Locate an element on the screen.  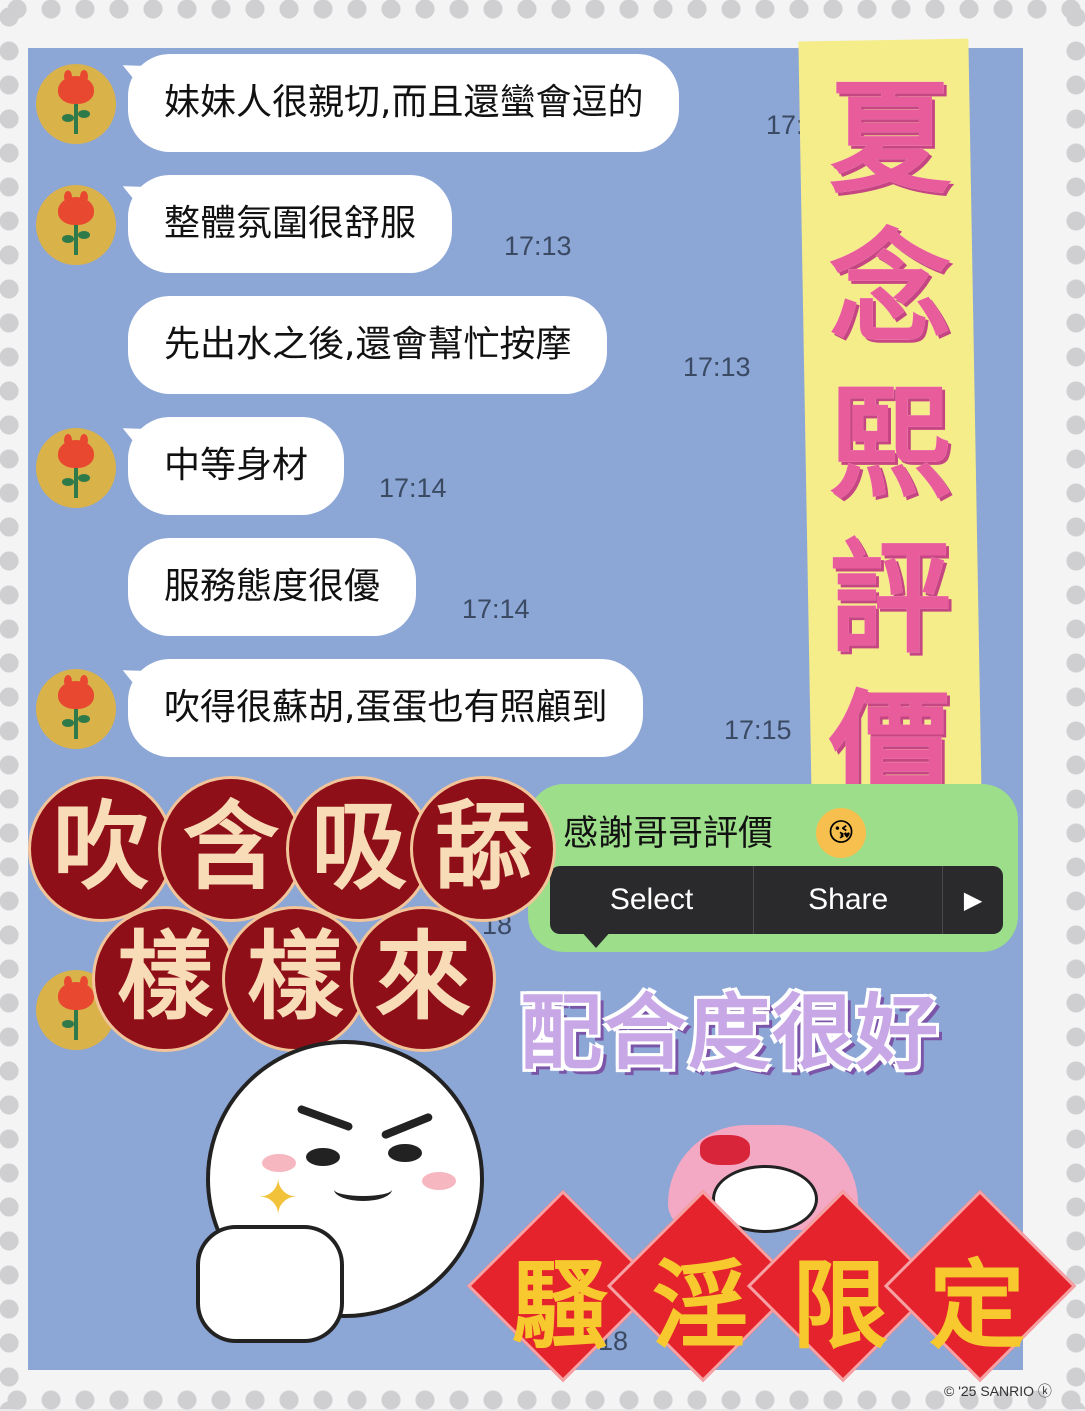
message-bubble: 吹得很蘇胡,蛋蛋也有照顧到 is located at coordinates (386, 708).